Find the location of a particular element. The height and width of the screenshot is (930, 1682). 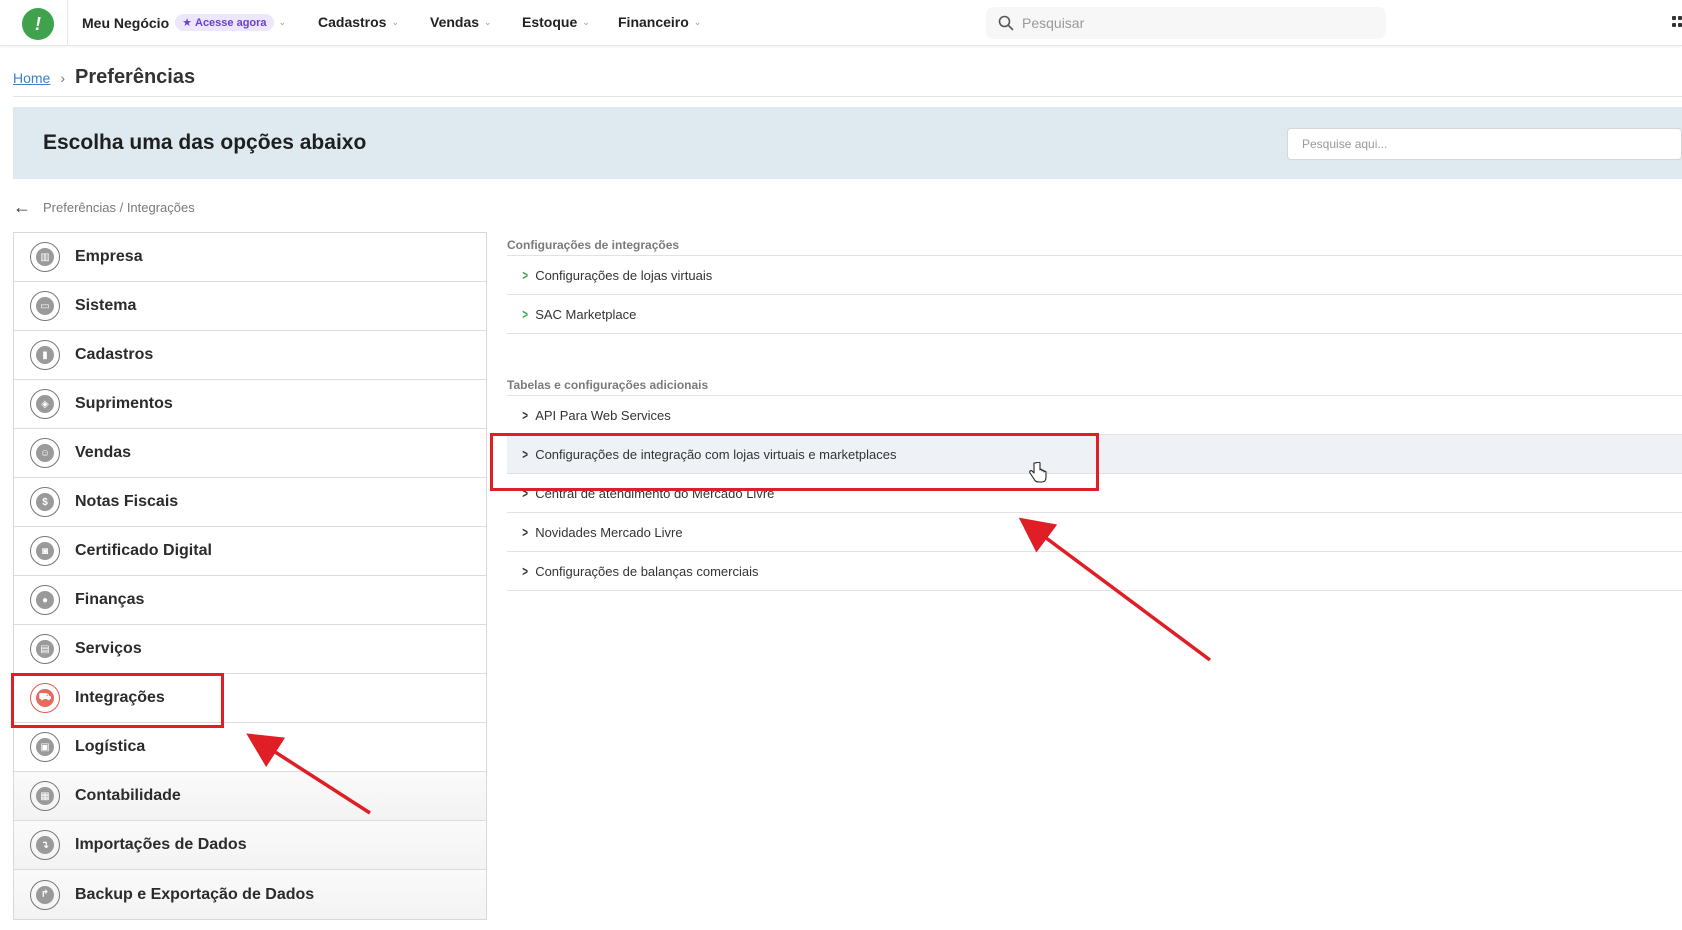

arrow-to-config-link is located at coordinates (1115, 589).